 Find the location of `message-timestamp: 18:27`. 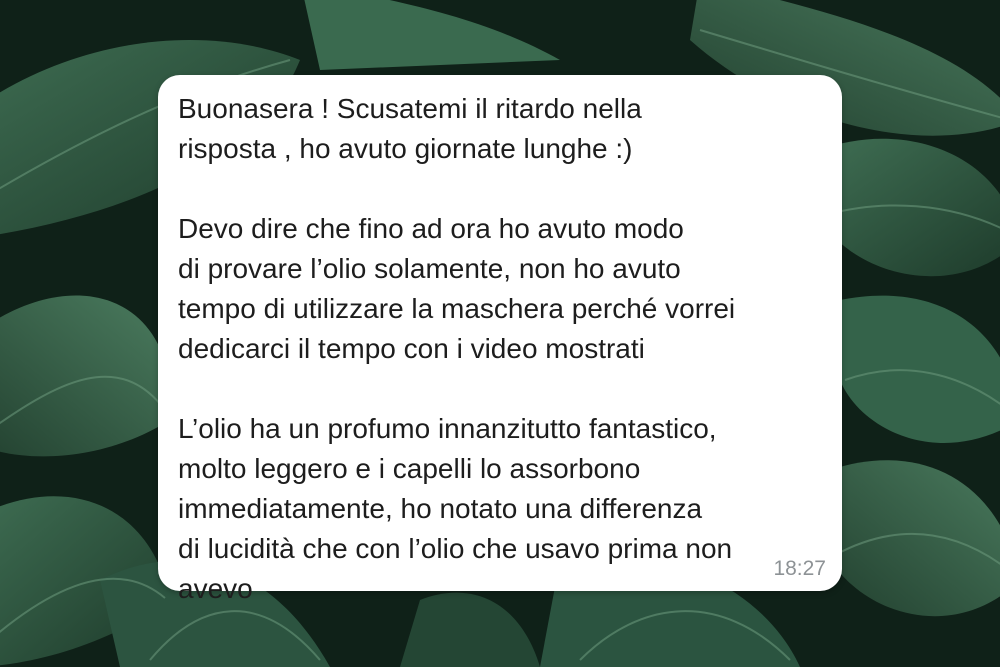

message-timestamp: 18:27 is located at coordinates (799, 568).